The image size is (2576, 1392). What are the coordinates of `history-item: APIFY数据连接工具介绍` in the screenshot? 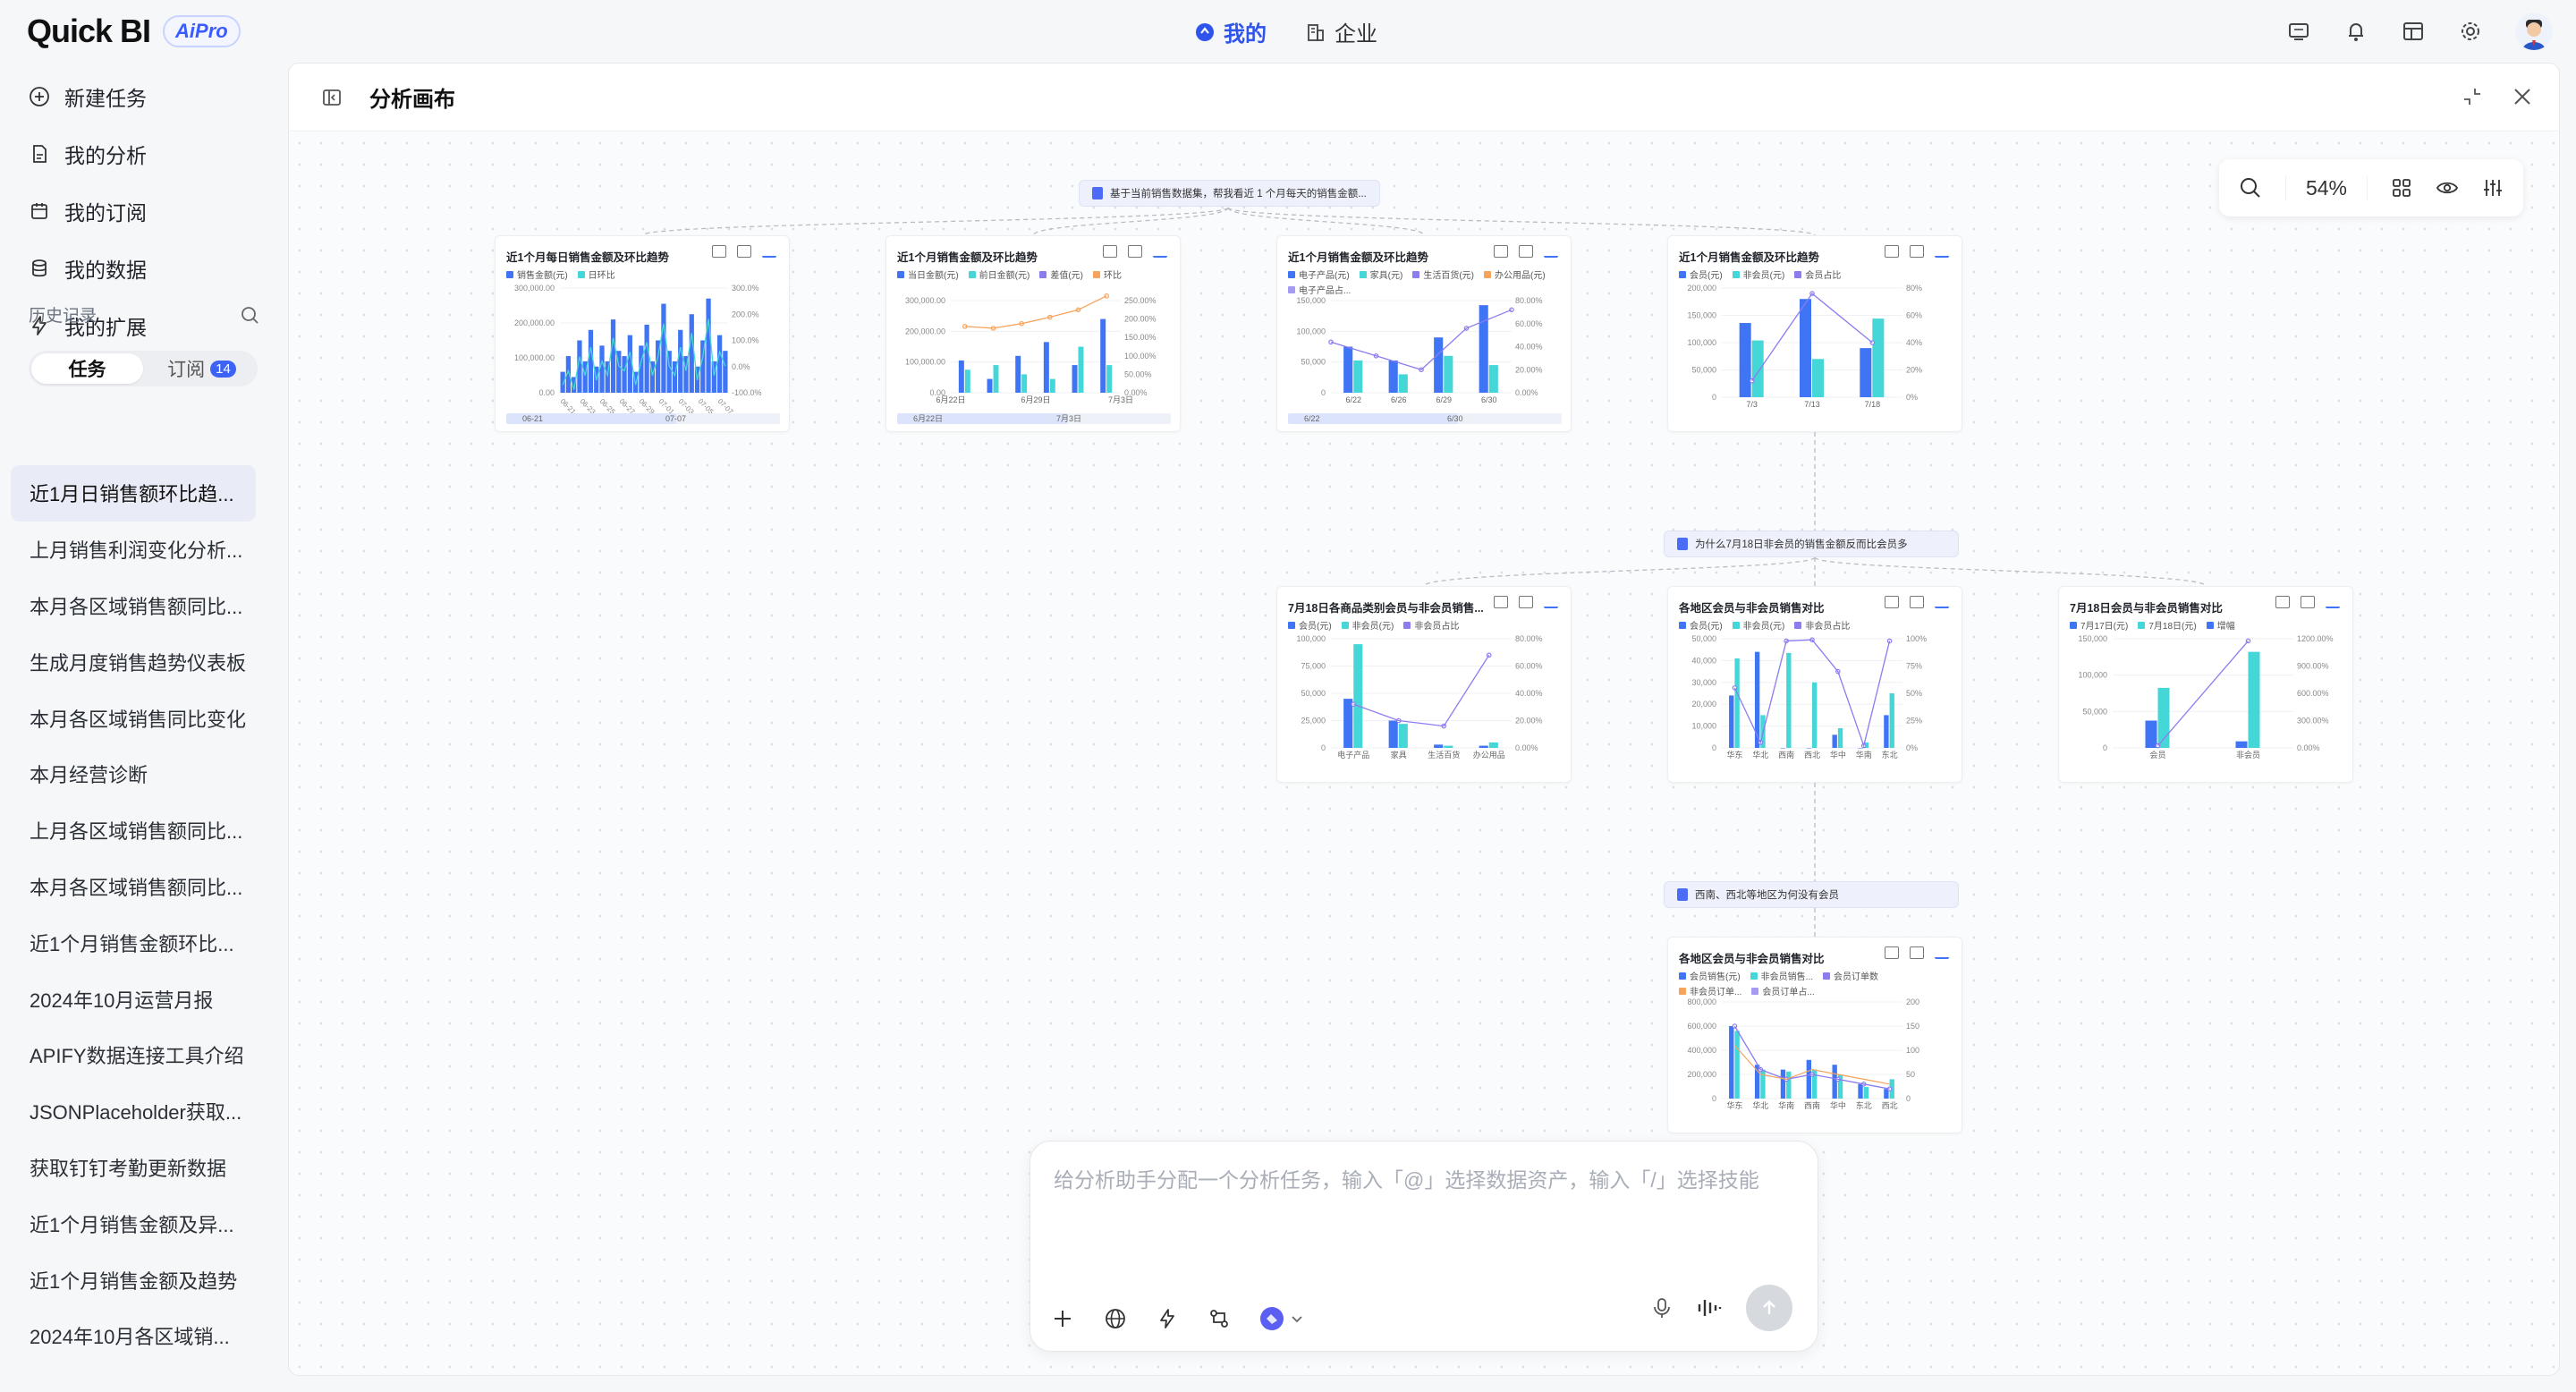 It's located at (133, 1055).